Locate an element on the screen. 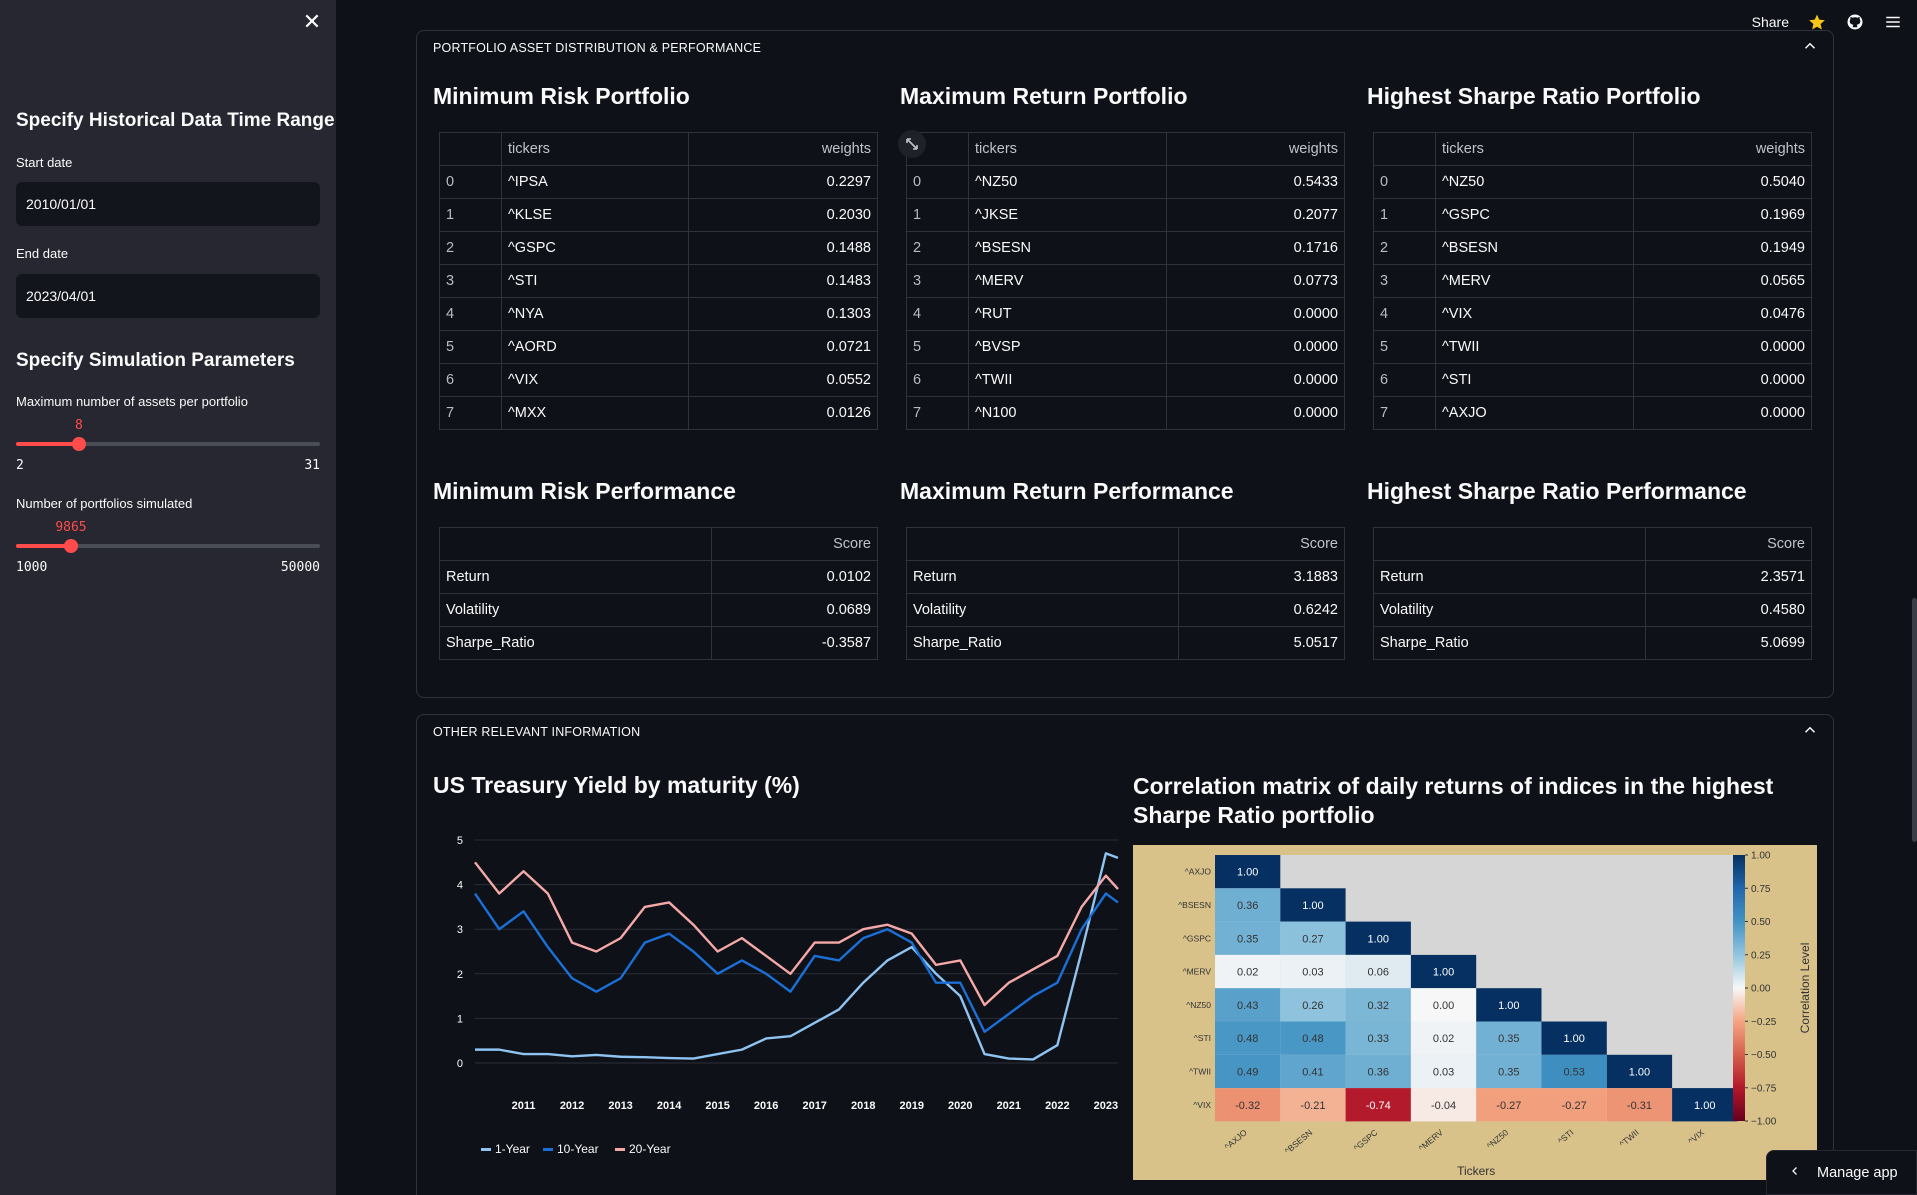  slider-fill is located at coordinates (43, 546).